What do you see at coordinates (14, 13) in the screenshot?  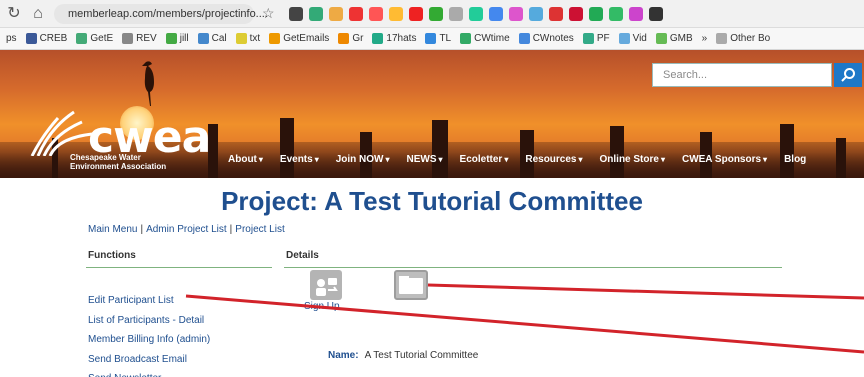 I see `reload-icon: ↻` at bounding box center [14, 13].